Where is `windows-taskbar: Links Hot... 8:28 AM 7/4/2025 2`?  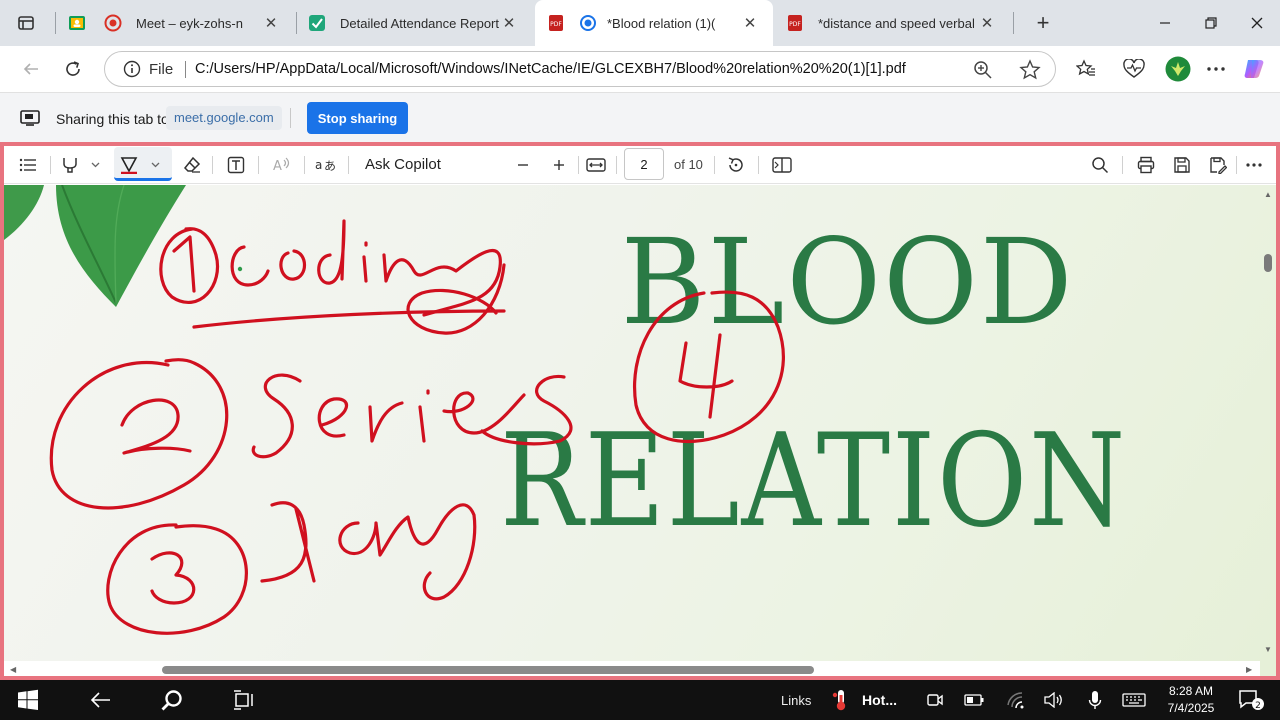 windows-taskbar: Links Hot... 8:28 AM 7/4/2025 2 is located at coordinates (640, 700).